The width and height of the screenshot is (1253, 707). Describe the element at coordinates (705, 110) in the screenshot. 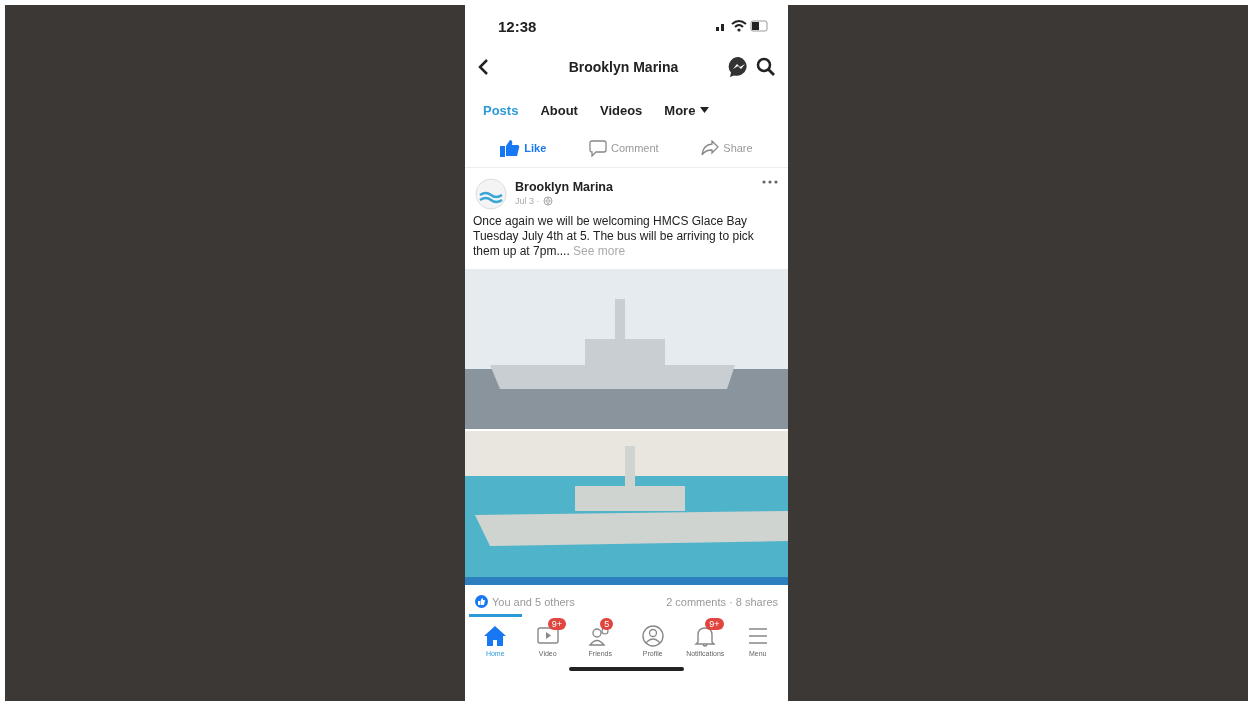

I see `caret-icon` at that location.